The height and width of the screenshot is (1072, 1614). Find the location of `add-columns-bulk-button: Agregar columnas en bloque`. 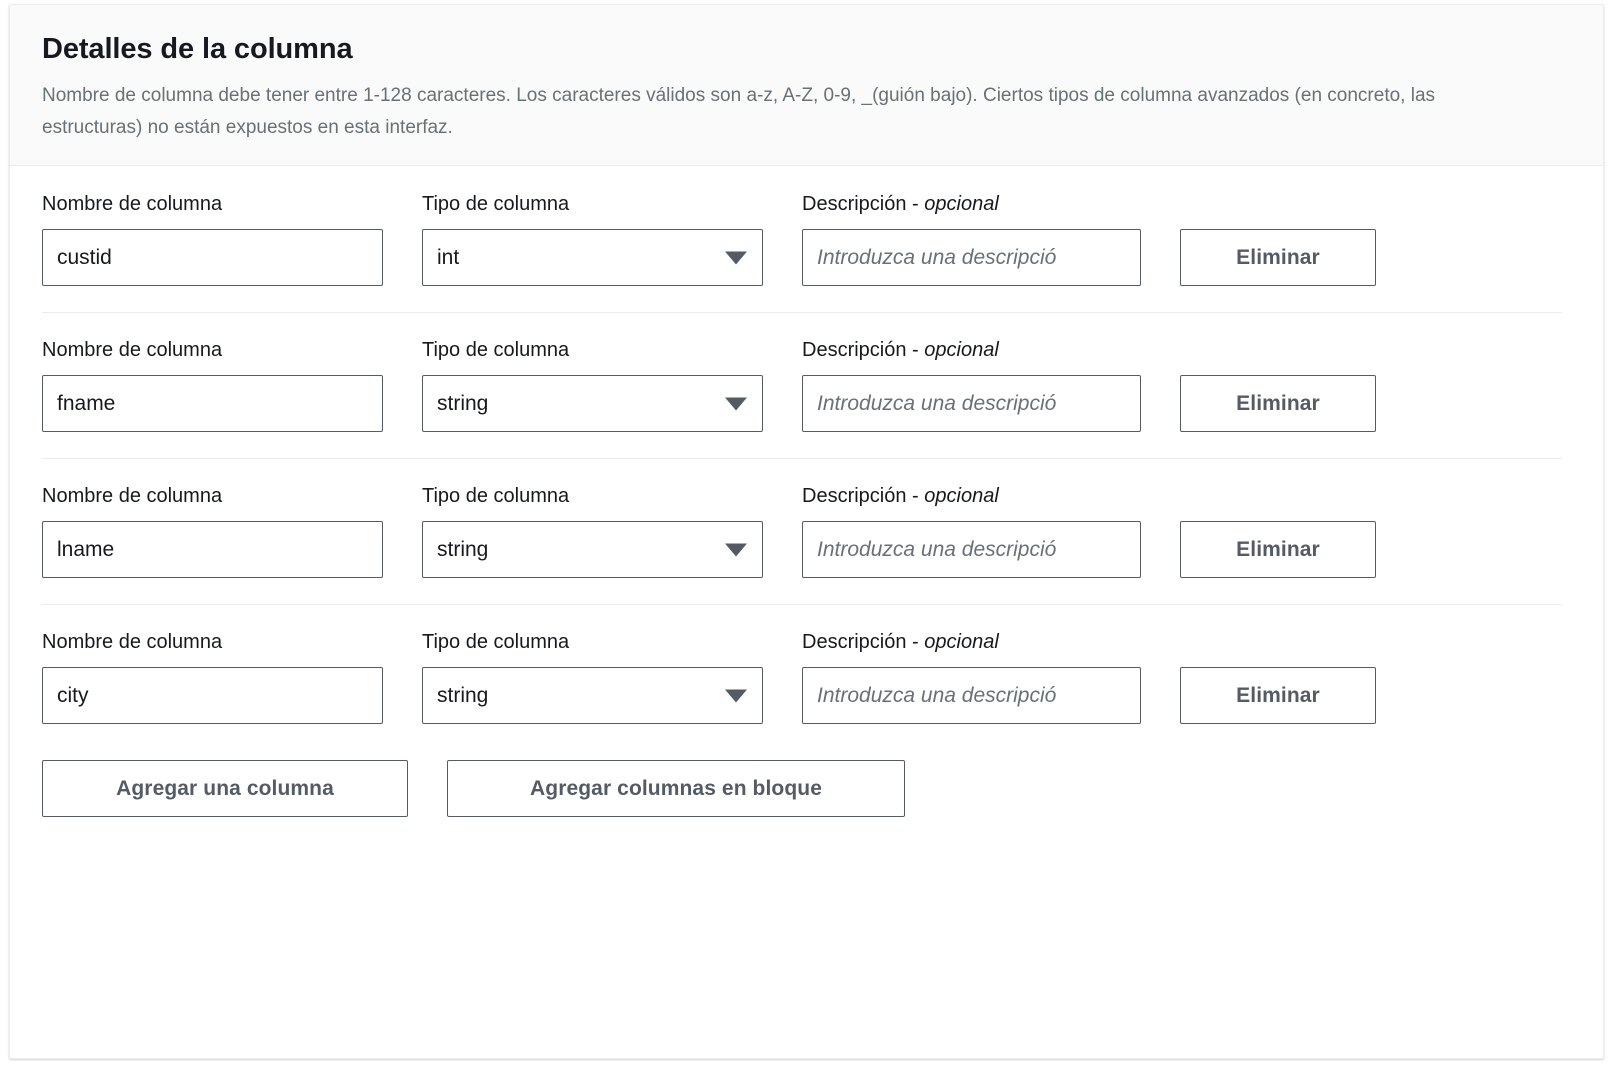

add-columns-bulk-button: Agregar columnas en bloque is located at coordinates (676, 789).